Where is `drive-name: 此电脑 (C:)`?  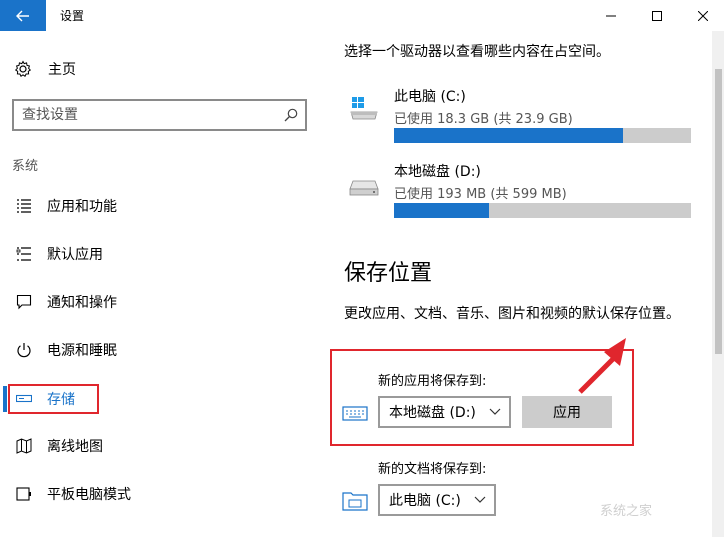 drive-name: 此电脑 (C:) is located at coordinates (430, 97).